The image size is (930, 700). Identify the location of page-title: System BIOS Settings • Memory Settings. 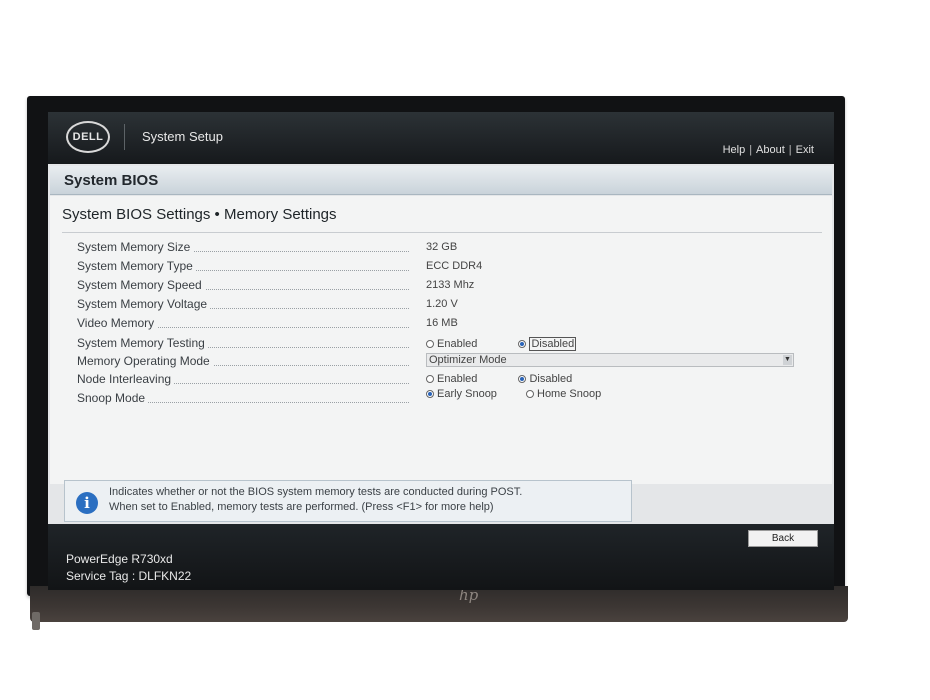
(199, 214).